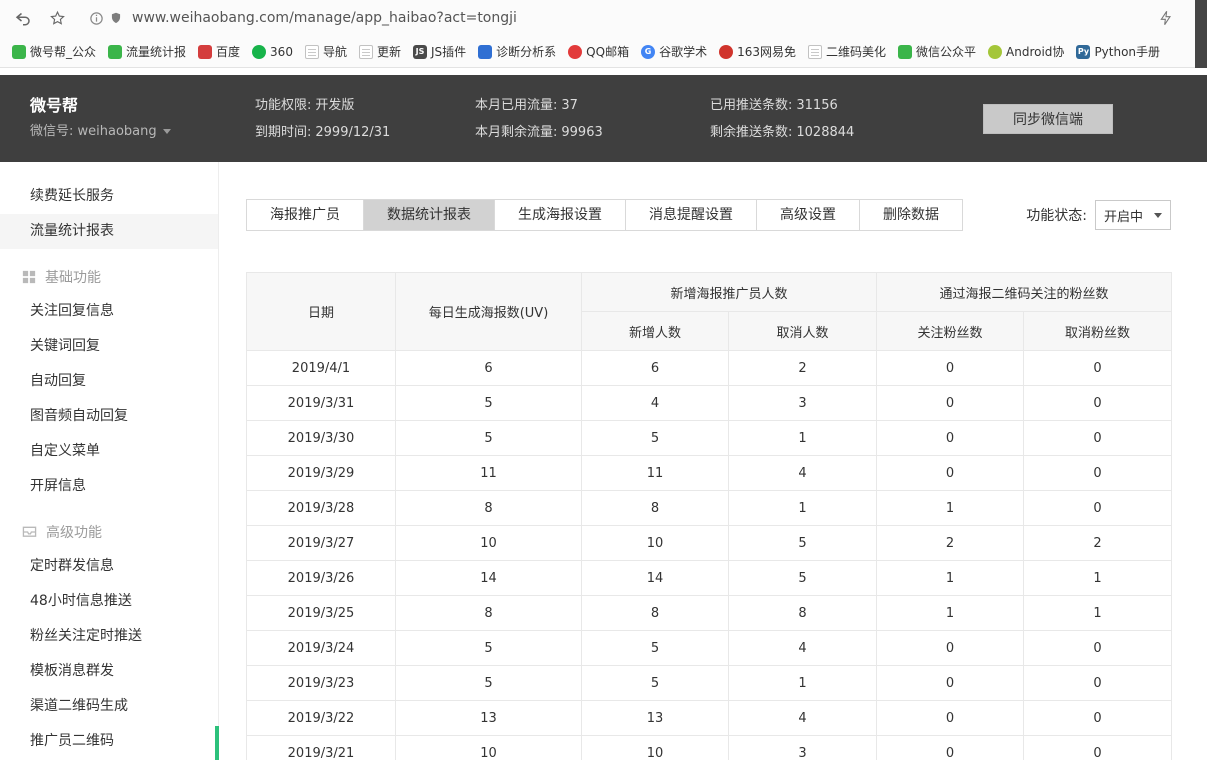 This screenshot has width=1207, height=760. What do you see at coordinates (560, 215) in the screenshot?
I see `tab: 生成海报设置` at bounding box center [560, 215].